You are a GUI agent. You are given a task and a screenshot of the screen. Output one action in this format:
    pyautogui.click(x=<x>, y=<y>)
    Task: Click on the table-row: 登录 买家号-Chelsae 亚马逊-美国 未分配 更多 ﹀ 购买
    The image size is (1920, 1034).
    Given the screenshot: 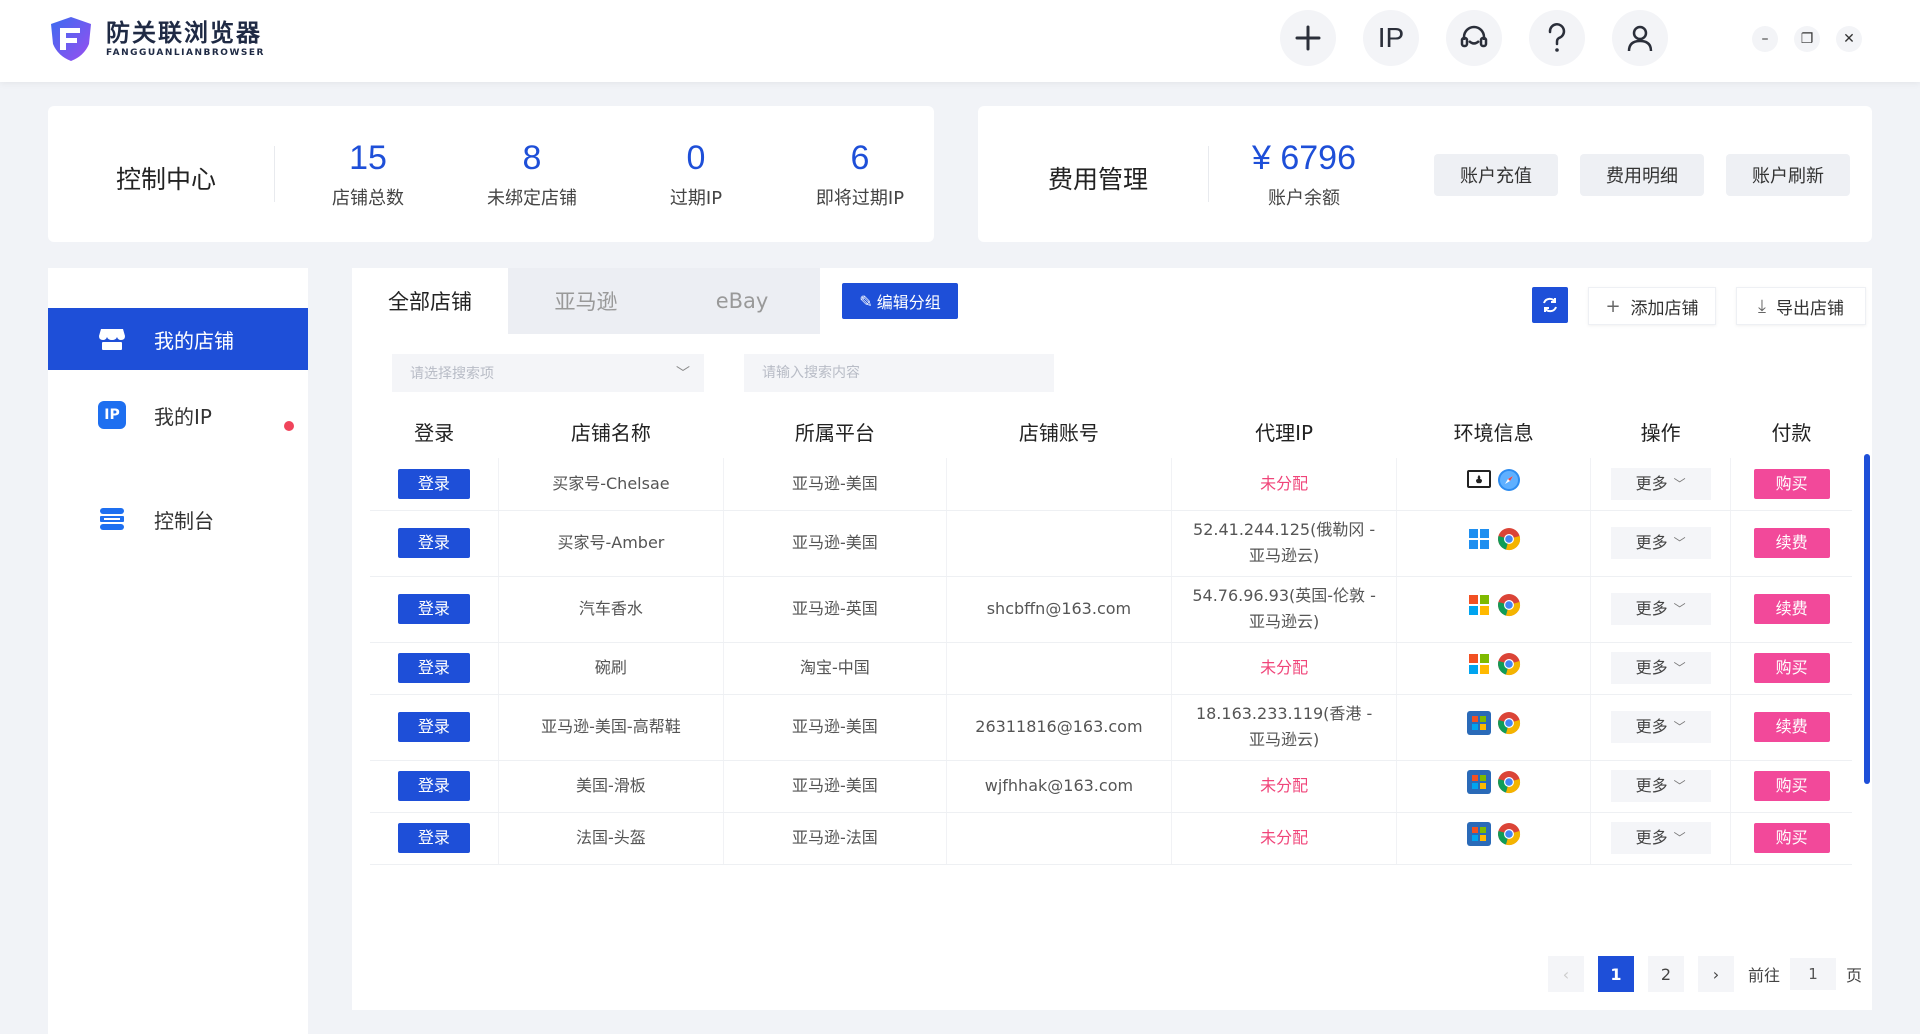 What is the action you would take?
    pyautogui.click(x=1111, y=484)
    